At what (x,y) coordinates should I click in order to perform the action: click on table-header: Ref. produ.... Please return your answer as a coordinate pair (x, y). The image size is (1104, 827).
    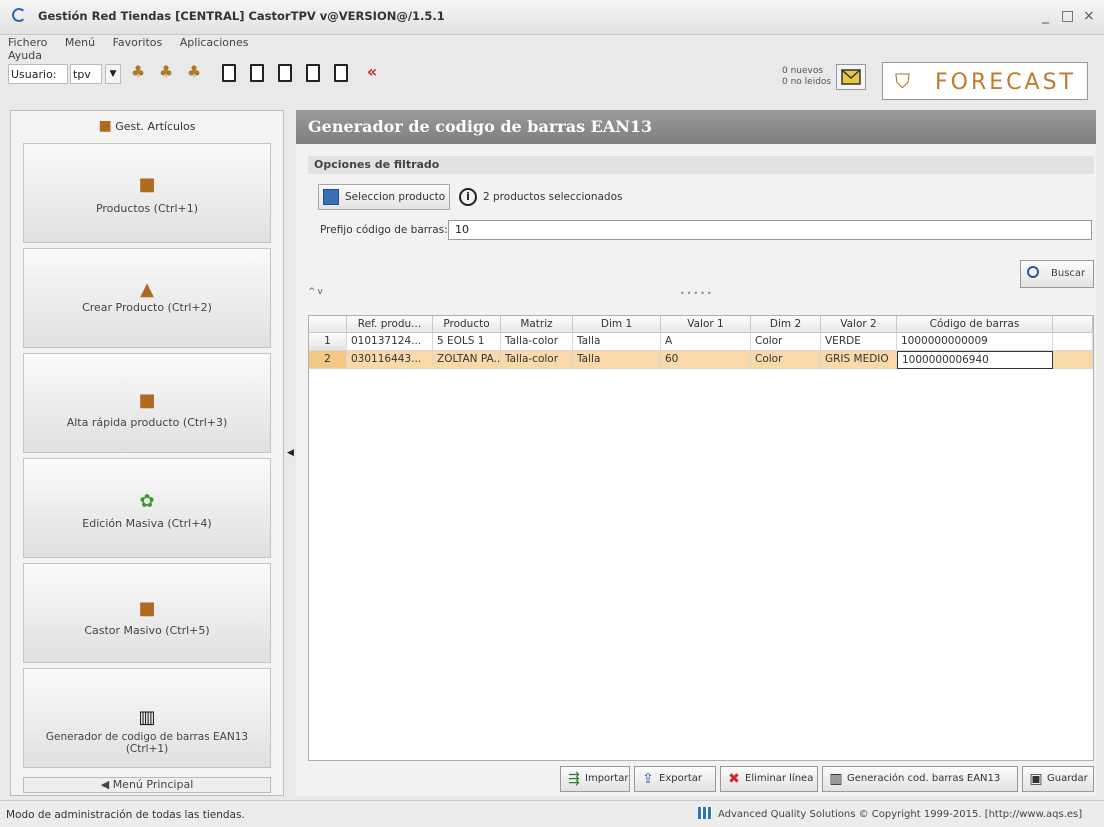
    Looking at the image, I should click on (390, 324).